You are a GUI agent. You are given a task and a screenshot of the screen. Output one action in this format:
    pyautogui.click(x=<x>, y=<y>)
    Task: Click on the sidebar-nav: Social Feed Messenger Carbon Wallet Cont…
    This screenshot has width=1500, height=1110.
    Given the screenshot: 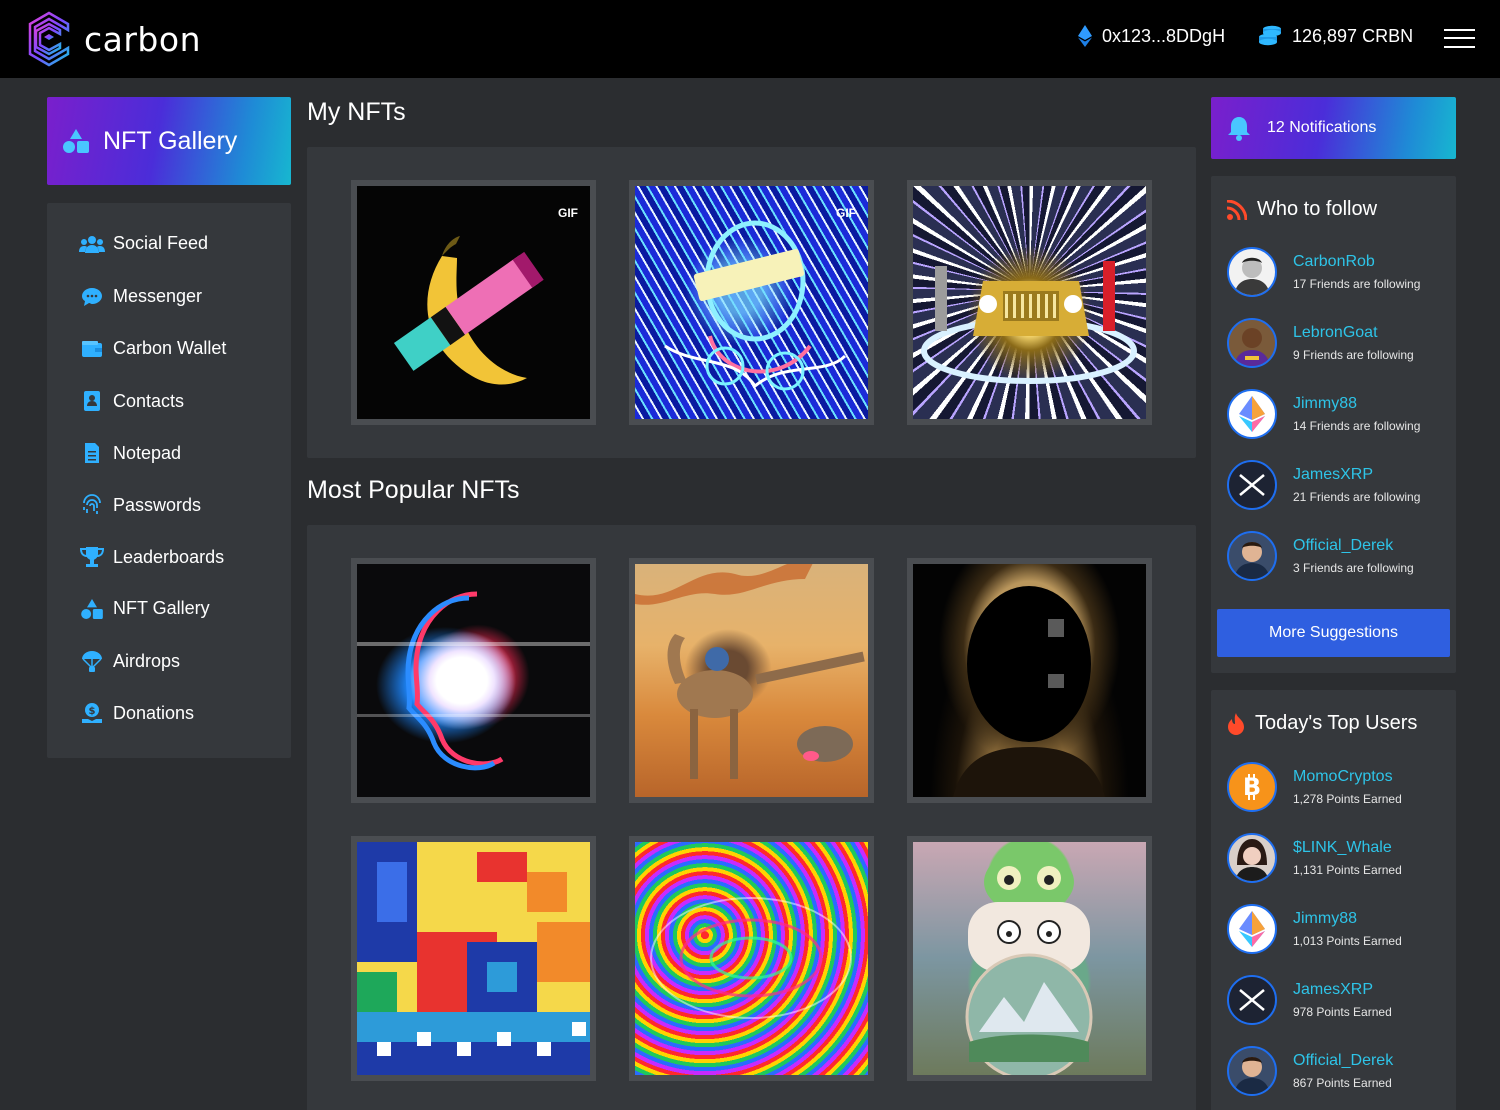 What is the action you would take?
    pyautogui.click(x=169, y=480)
    